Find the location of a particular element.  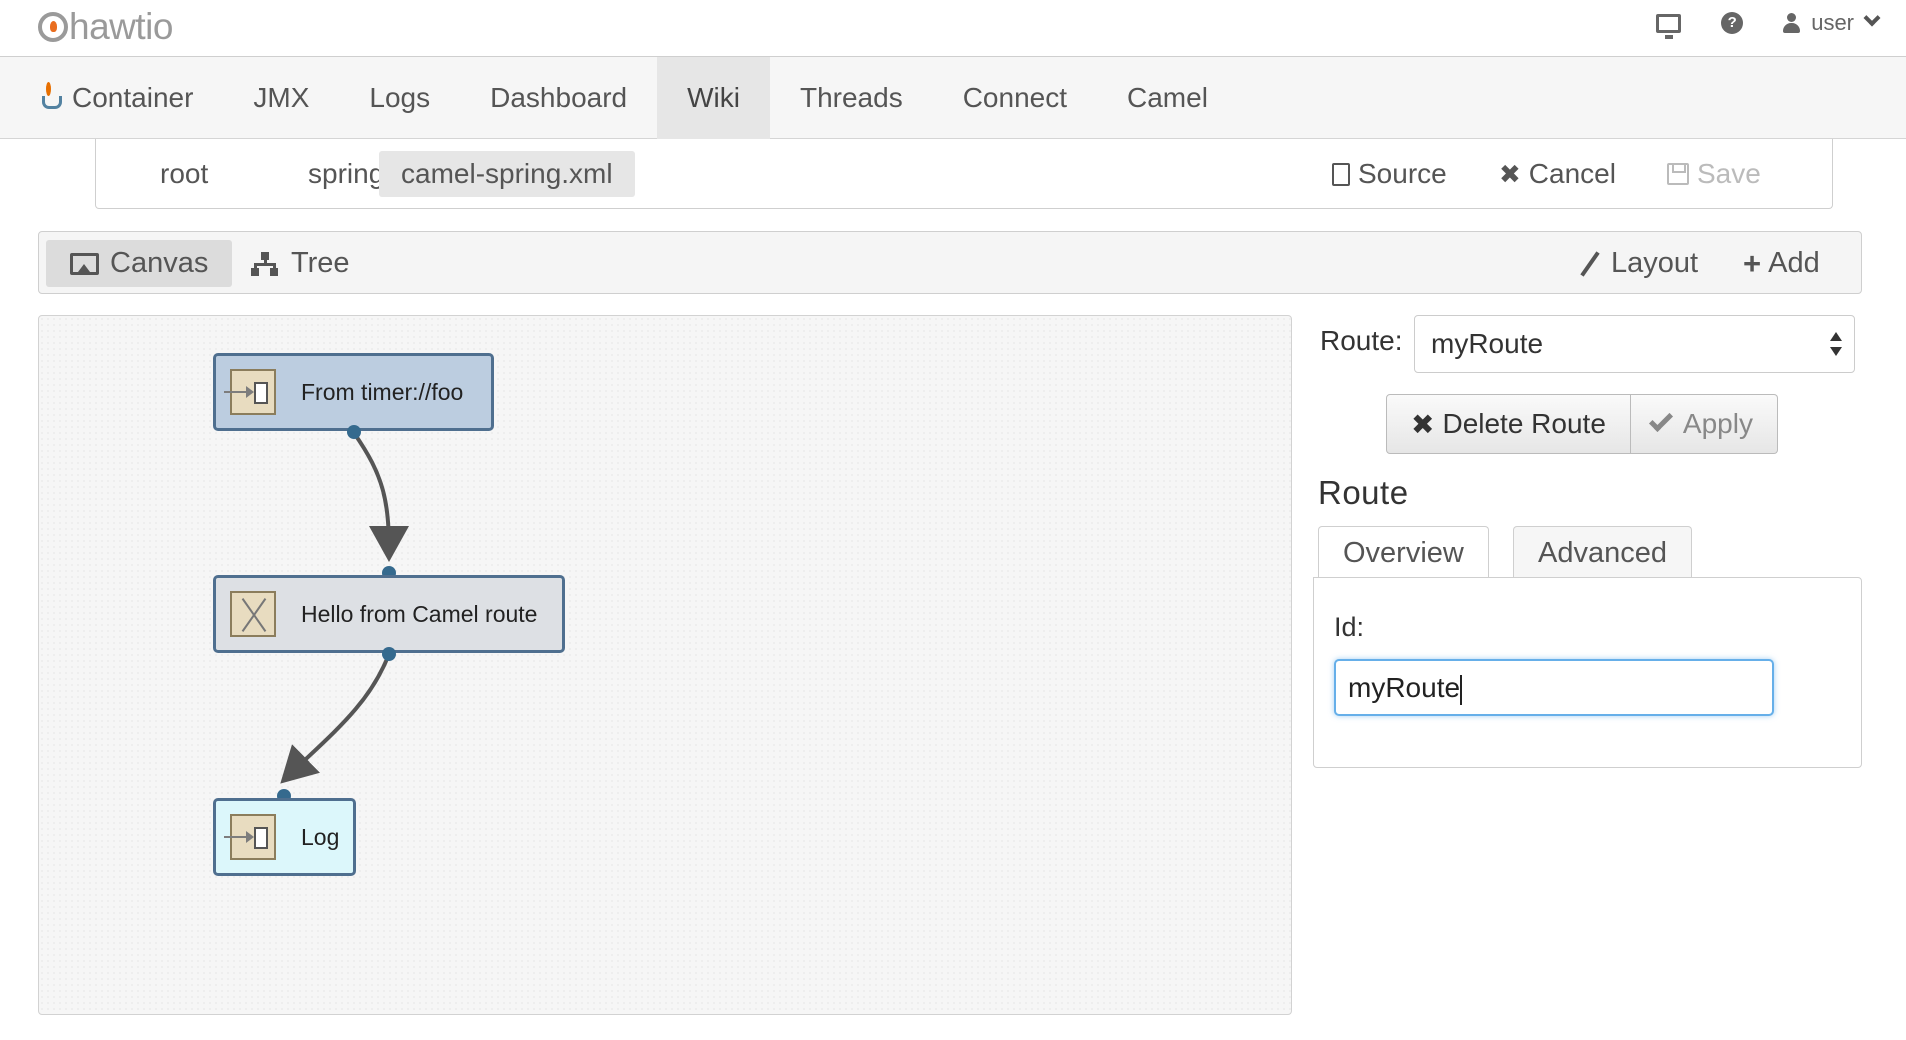

save-label: Save is located at coordinates (1729, 173).